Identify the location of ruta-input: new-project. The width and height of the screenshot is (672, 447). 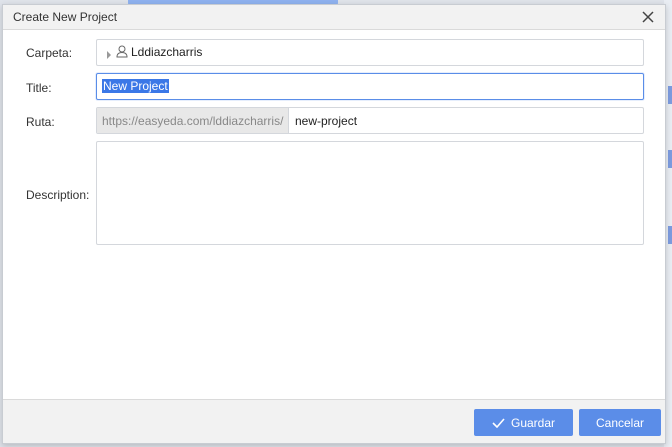
(466, 120).